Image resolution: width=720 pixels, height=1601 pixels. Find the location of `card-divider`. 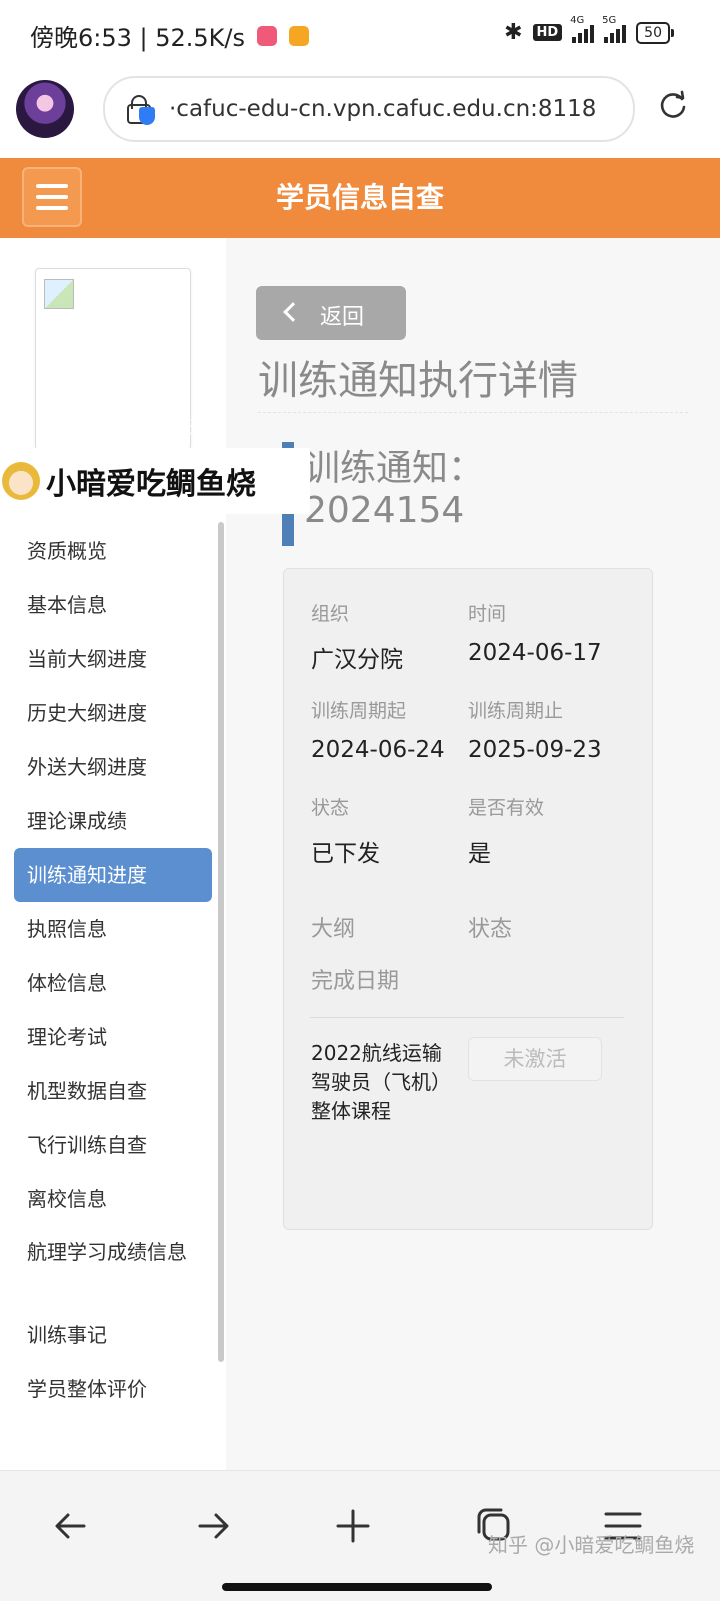

card-divider is located at coordinates (467, 1017).